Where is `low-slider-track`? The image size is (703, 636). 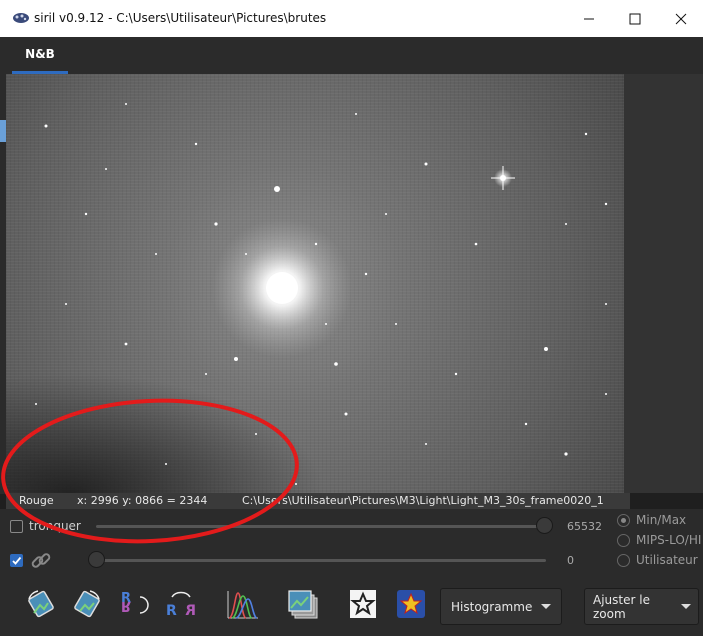
low-slider-track is located at coordinates (321, 560).